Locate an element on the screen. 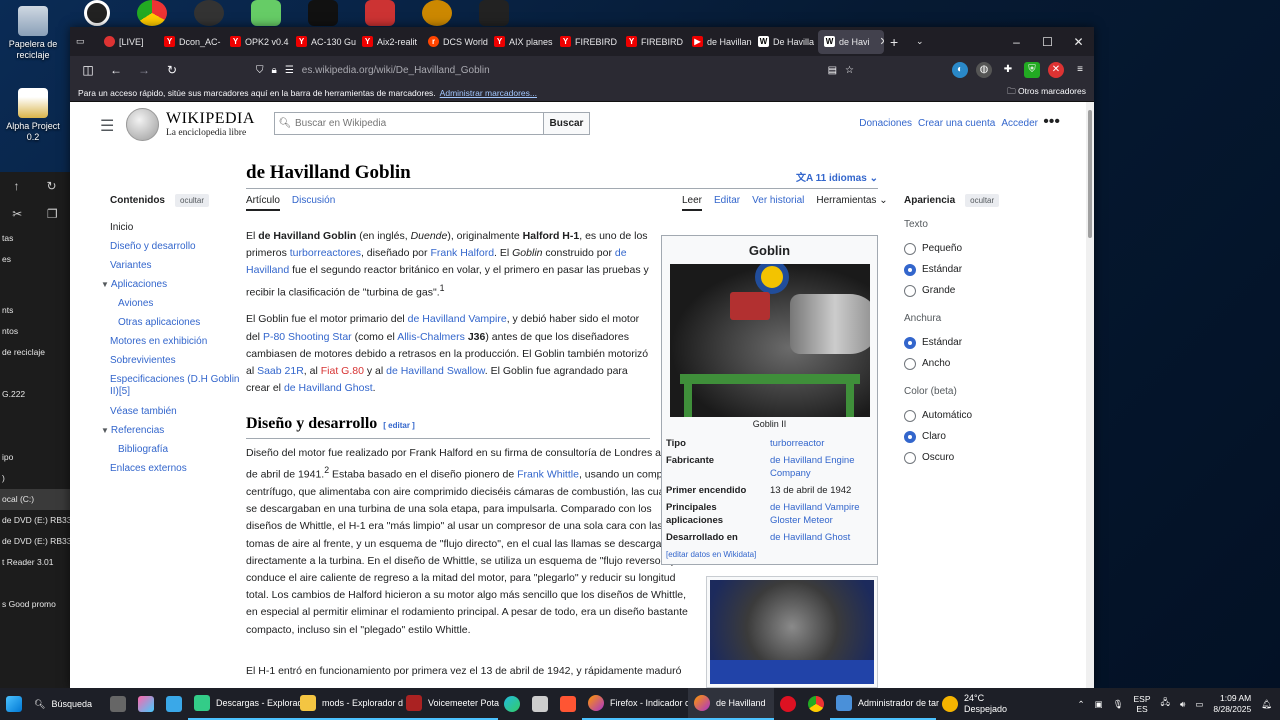 The image size is (1280, 720). explorer-row: de DVD (E:) RB338V is located at coordinates (35, 520).